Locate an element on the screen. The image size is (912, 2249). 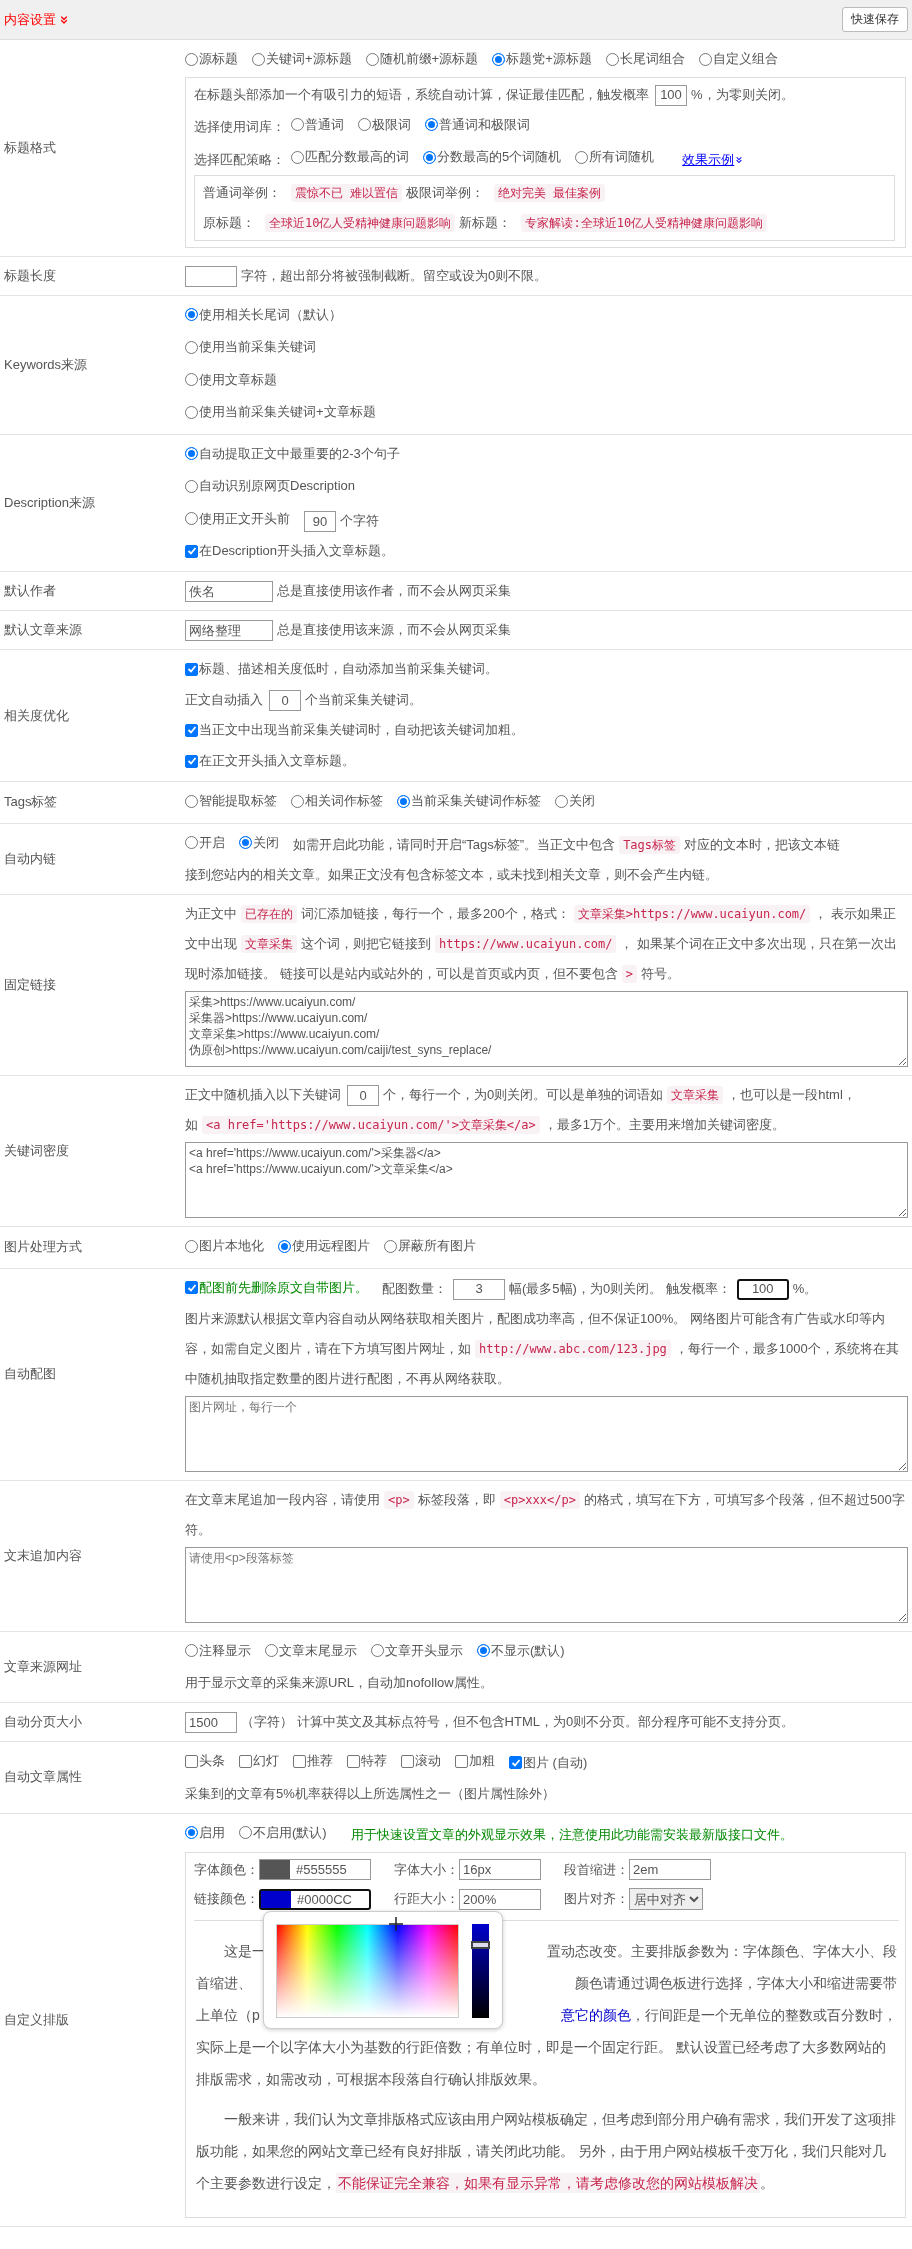
text-area: 采集>https://www.ucaiyun.com/ 采集器>https://www.ucaiyun.com/ 文章采集>https://www.ucaiyun.com/ 伪原创>https://www.ucaiyun.com/caiji/test_syns_replace/ is located at coordinates (546, 1029).